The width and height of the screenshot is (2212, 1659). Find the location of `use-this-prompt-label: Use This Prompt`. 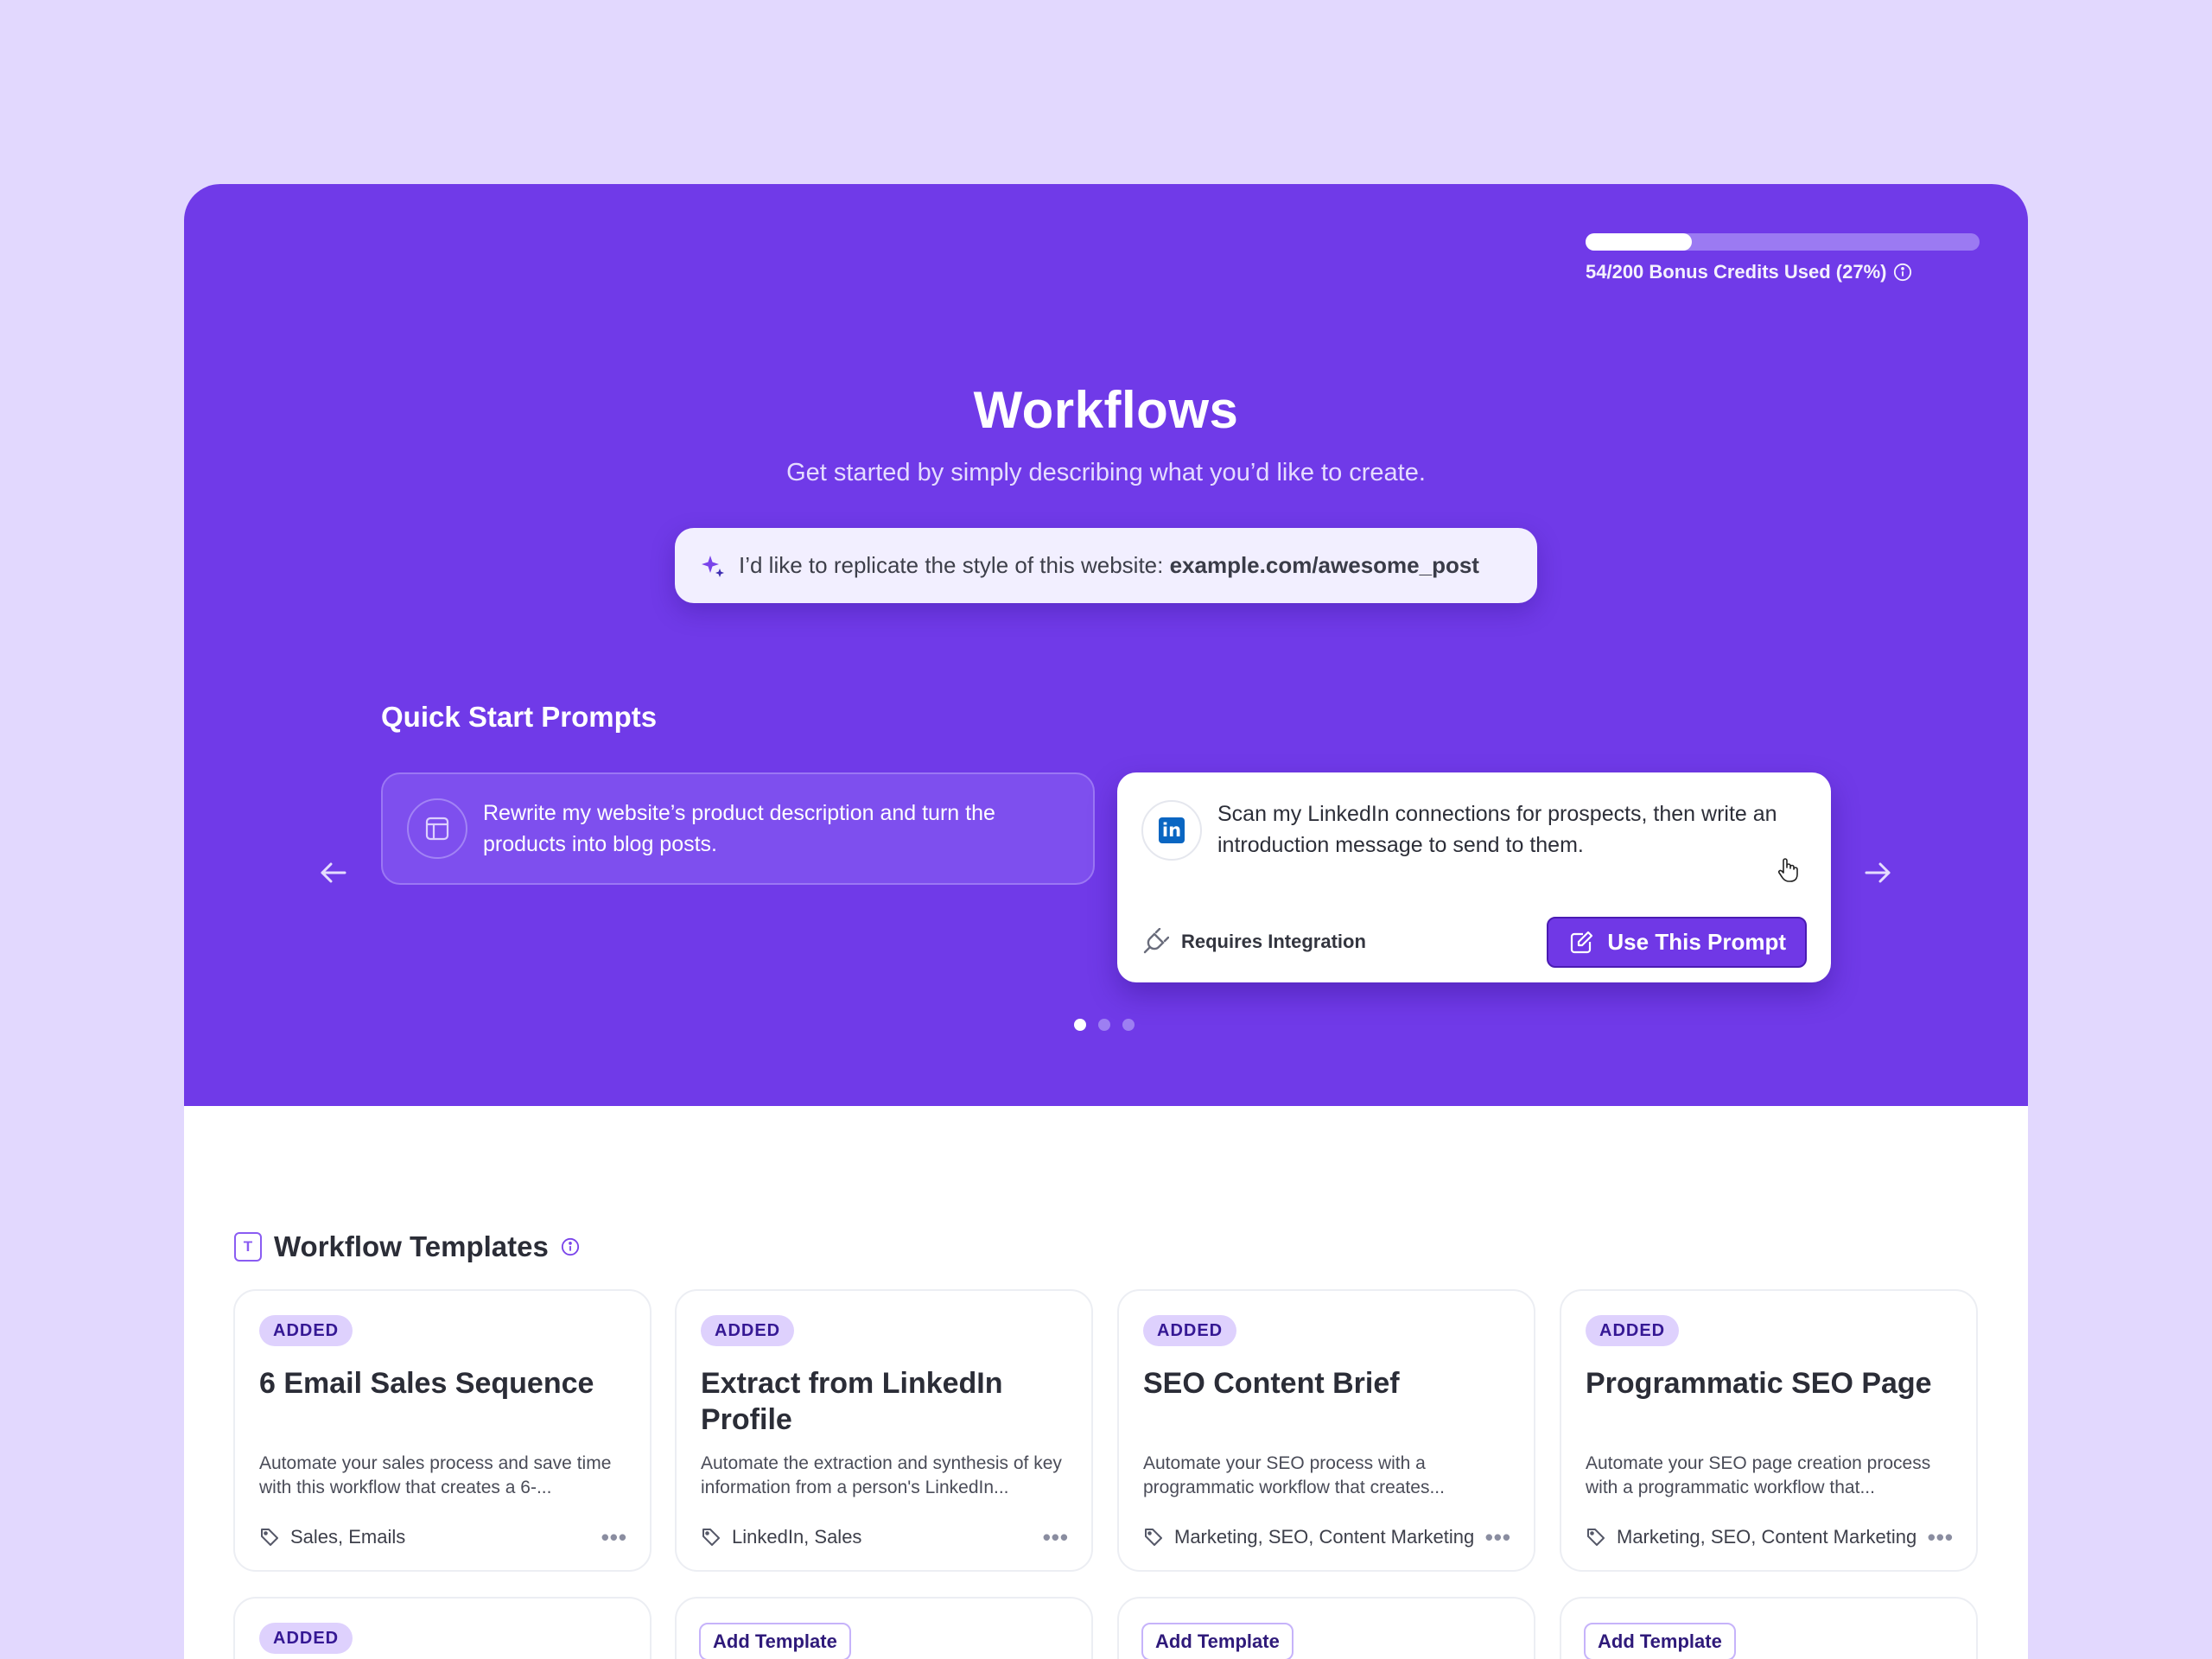

use-this-prompt-label: Use This Prompt is located at coordinates (1696, 942).